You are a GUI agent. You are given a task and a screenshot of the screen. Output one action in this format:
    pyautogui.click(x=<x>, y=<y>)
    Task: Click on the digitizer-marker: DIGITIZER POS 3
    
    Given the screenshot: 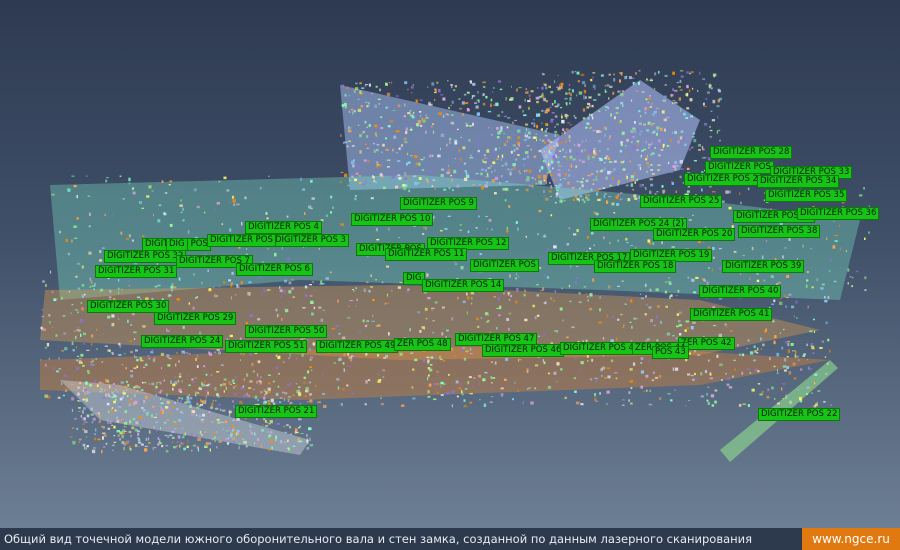 What is the action you would take?
    pyautogui.click(x=310, y=240)
    